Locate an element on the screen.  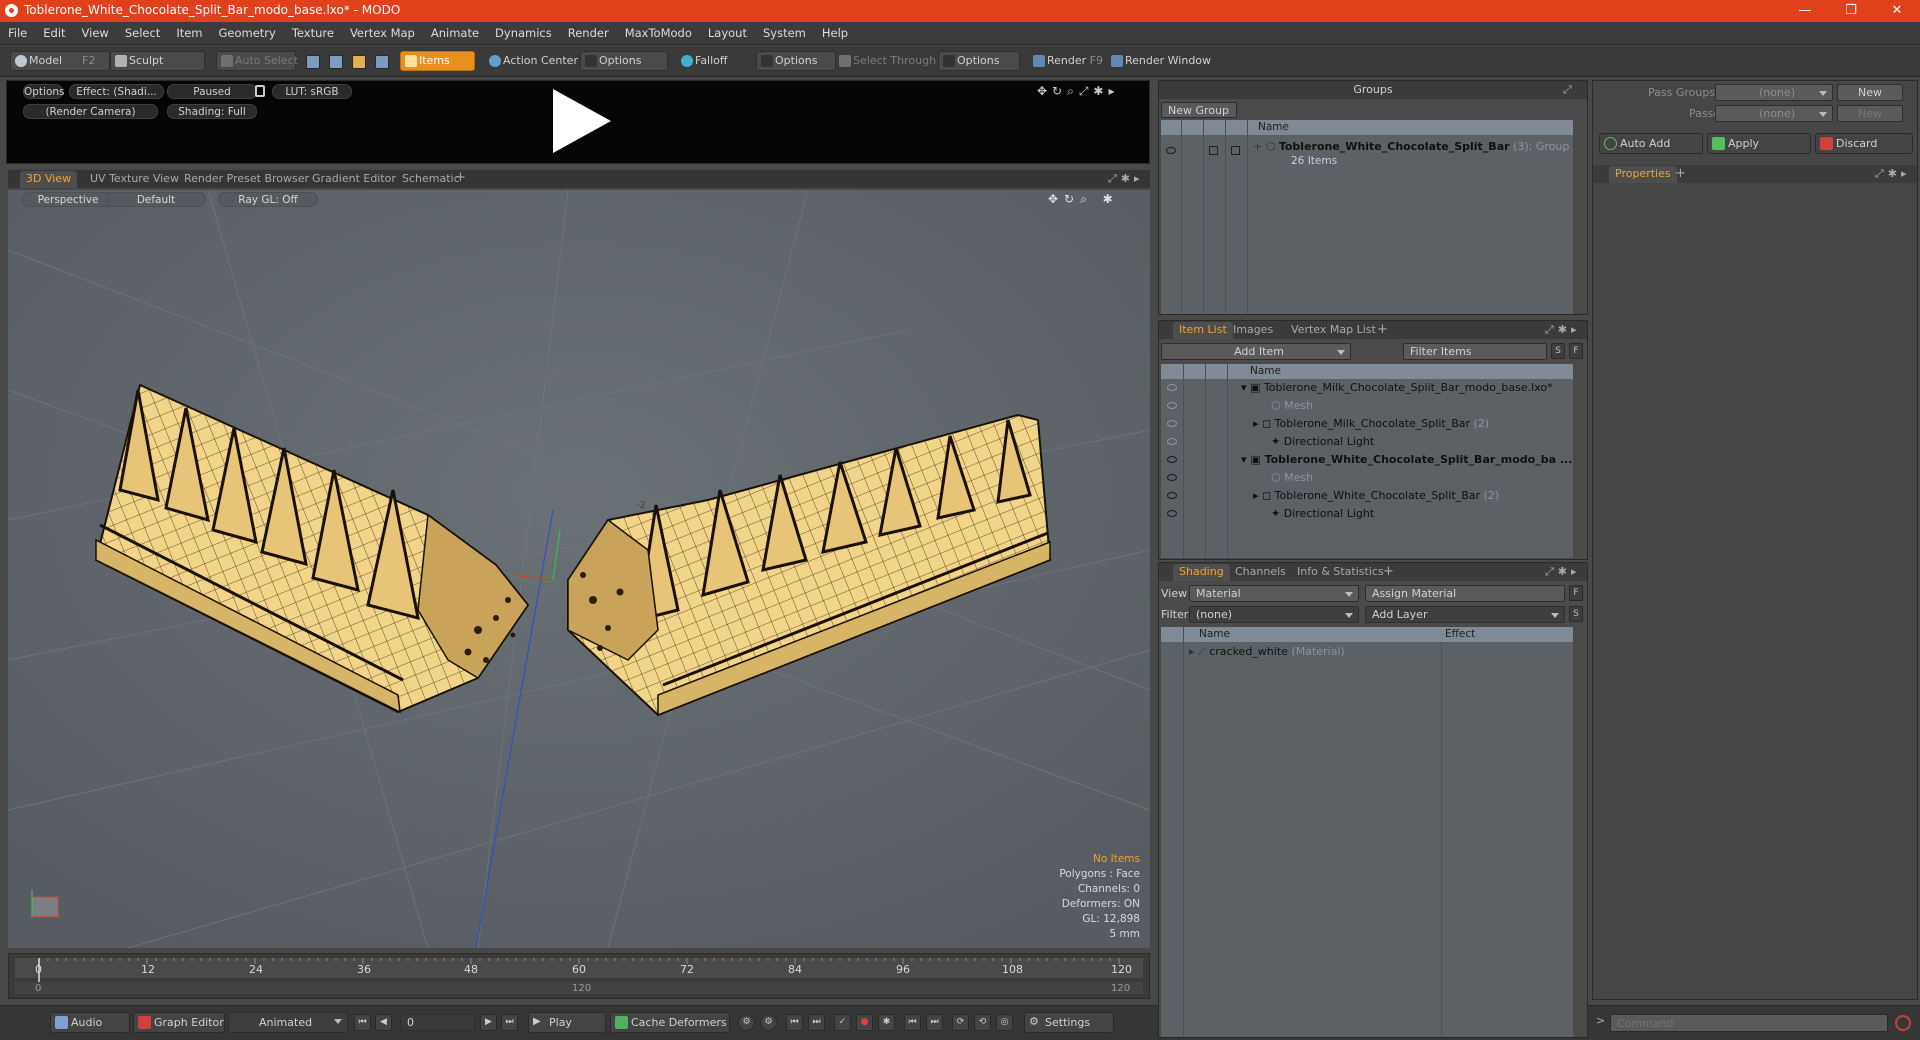
add-shading-tab-icon: + is located at coordinates (1388, 572).